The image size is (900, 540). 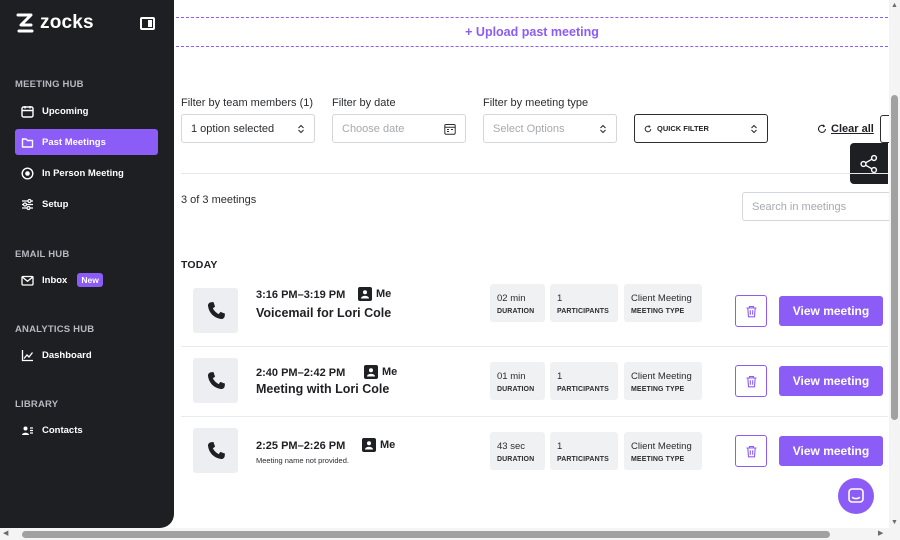 I want to click on sidebar-collapse-icon, so click(x=147, y=23).